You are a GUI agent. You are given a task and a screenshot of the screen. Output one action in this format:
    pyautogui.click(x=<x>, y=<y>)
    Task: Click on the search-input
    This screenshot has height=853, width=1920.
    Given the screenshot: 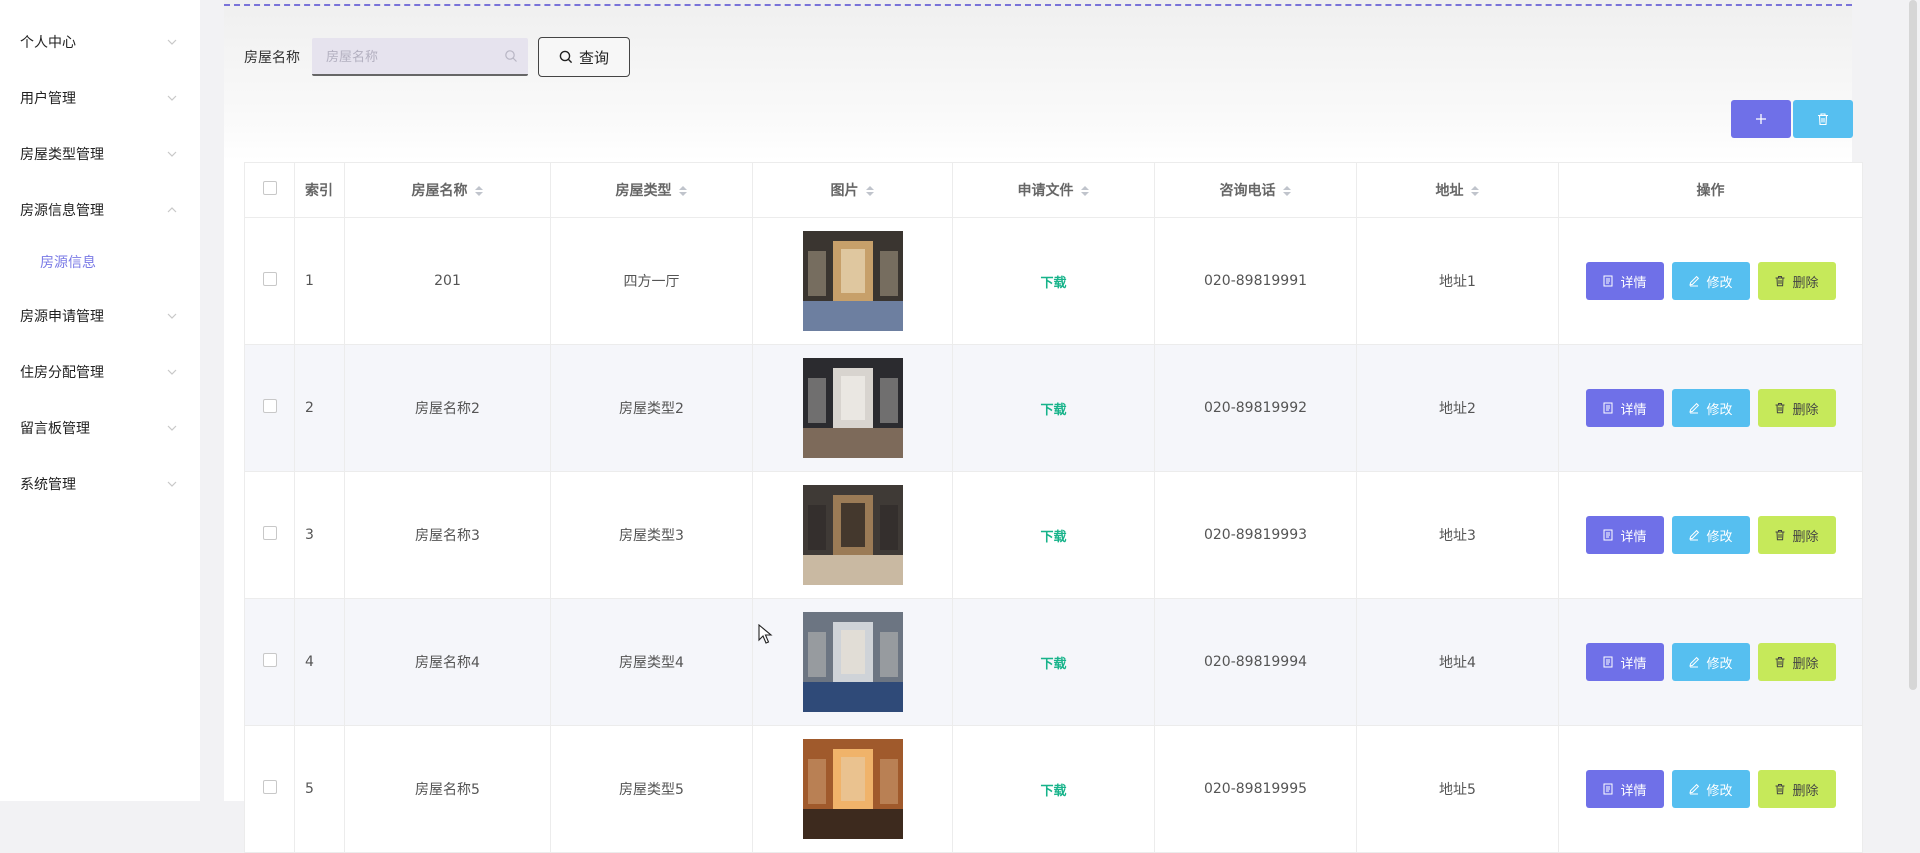 What is the action you would take?
    pyautogui.click(x=410, y=57)
    